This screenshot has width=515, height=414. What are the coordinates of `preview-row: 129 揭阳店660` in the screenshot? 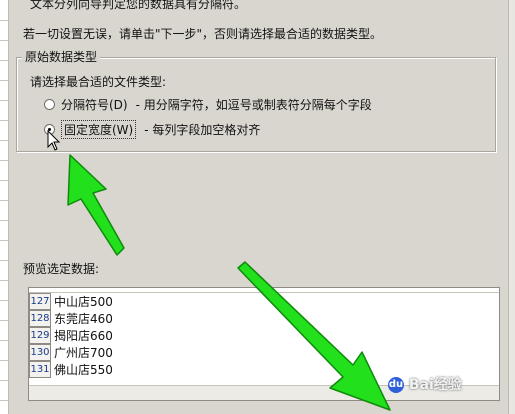 It's located at (264, 335).